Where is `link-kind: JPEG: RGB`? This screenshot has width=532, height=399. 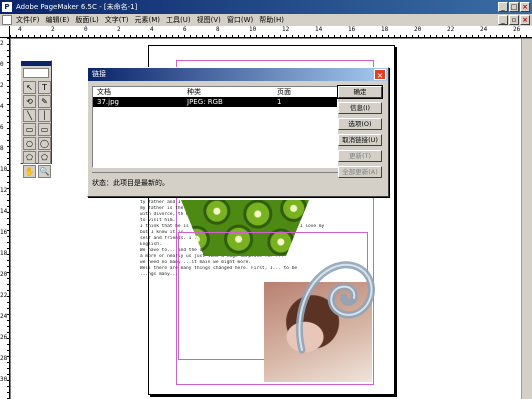
link-kind: JPEG: RGB is located at coordinates (205, 102).